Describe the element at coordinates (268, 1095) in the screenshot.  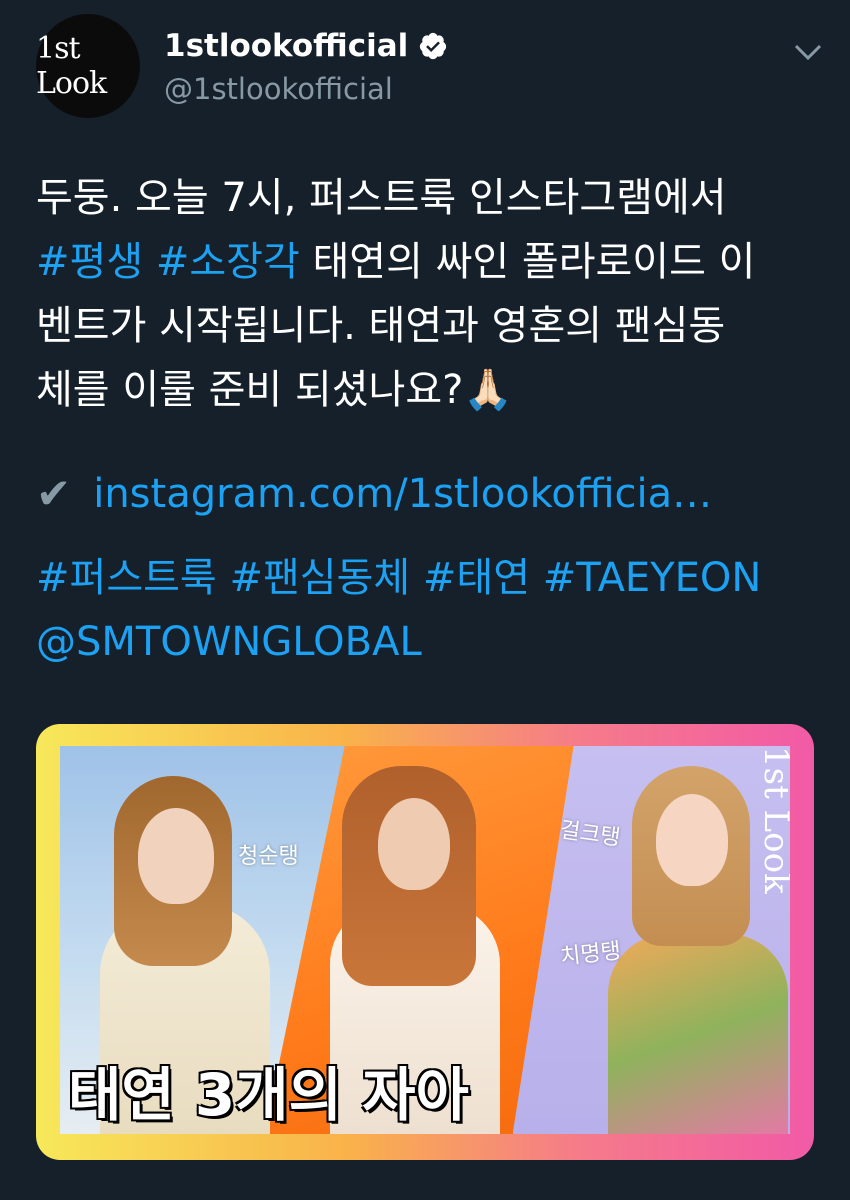
I see `media-caption: 태연 3개의 자아` at that location.